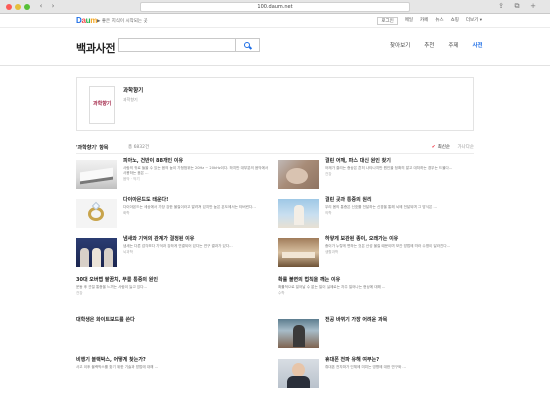 This screenshot has width=550, height=397. Describe the element at coordinates (328, 213) in the screenshot. I see `article-category: 의학` at that location.